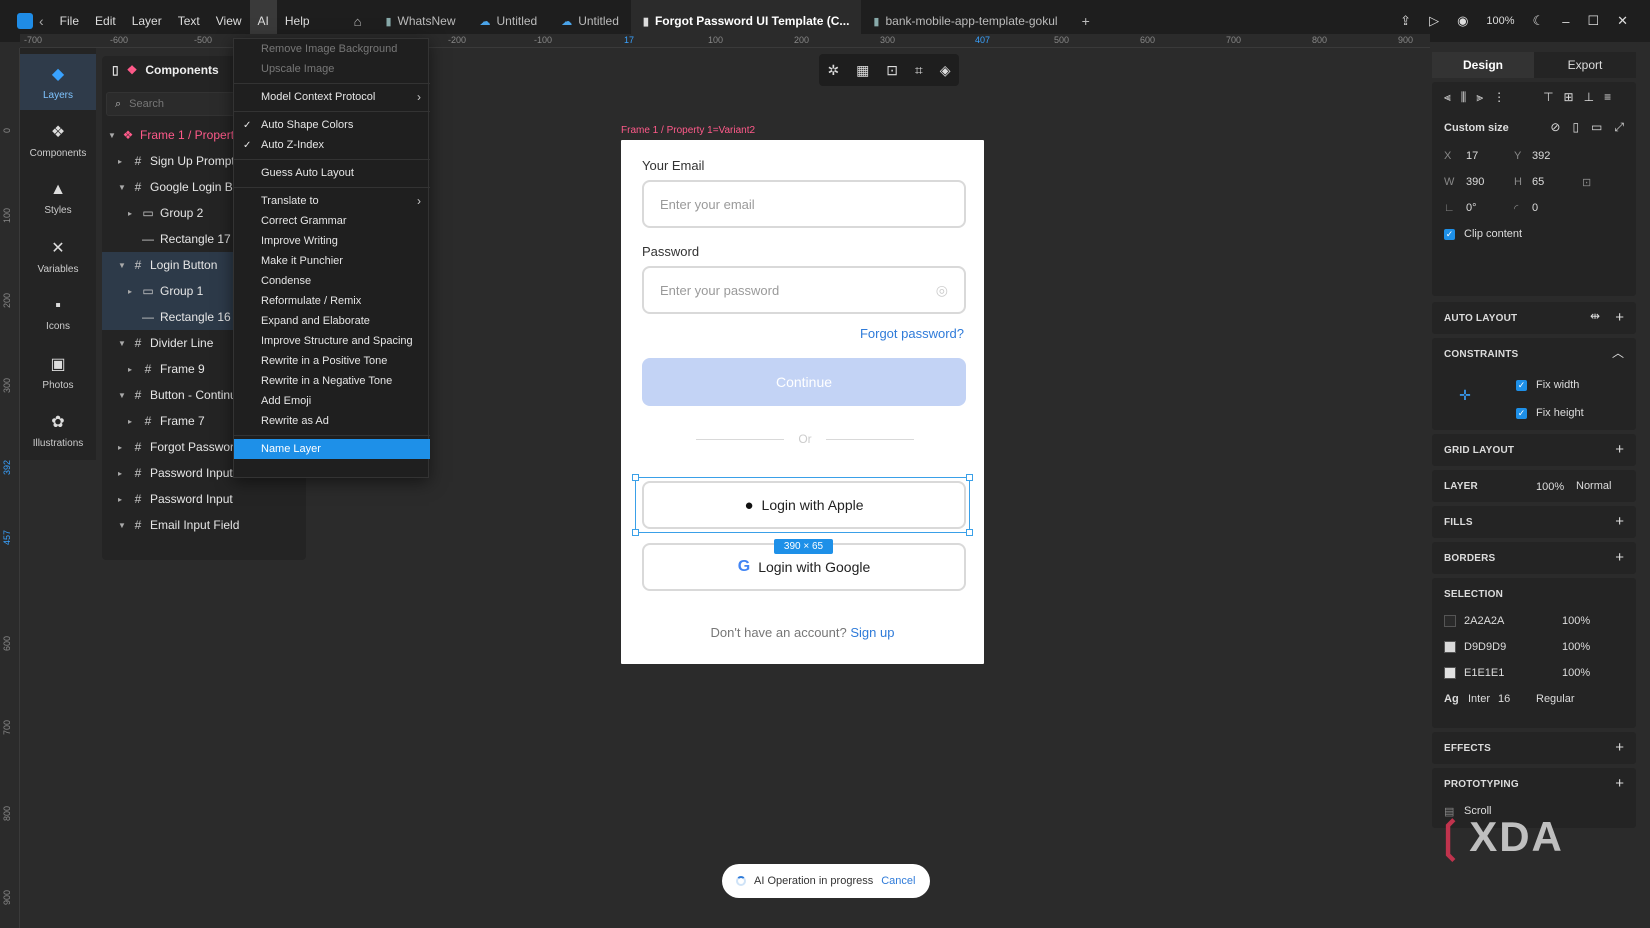 This screenshot has width=1650, height=928. Describe the element at coordinates (332, 281) in the screenshot. I see `menu-condense: Condense` at that location.